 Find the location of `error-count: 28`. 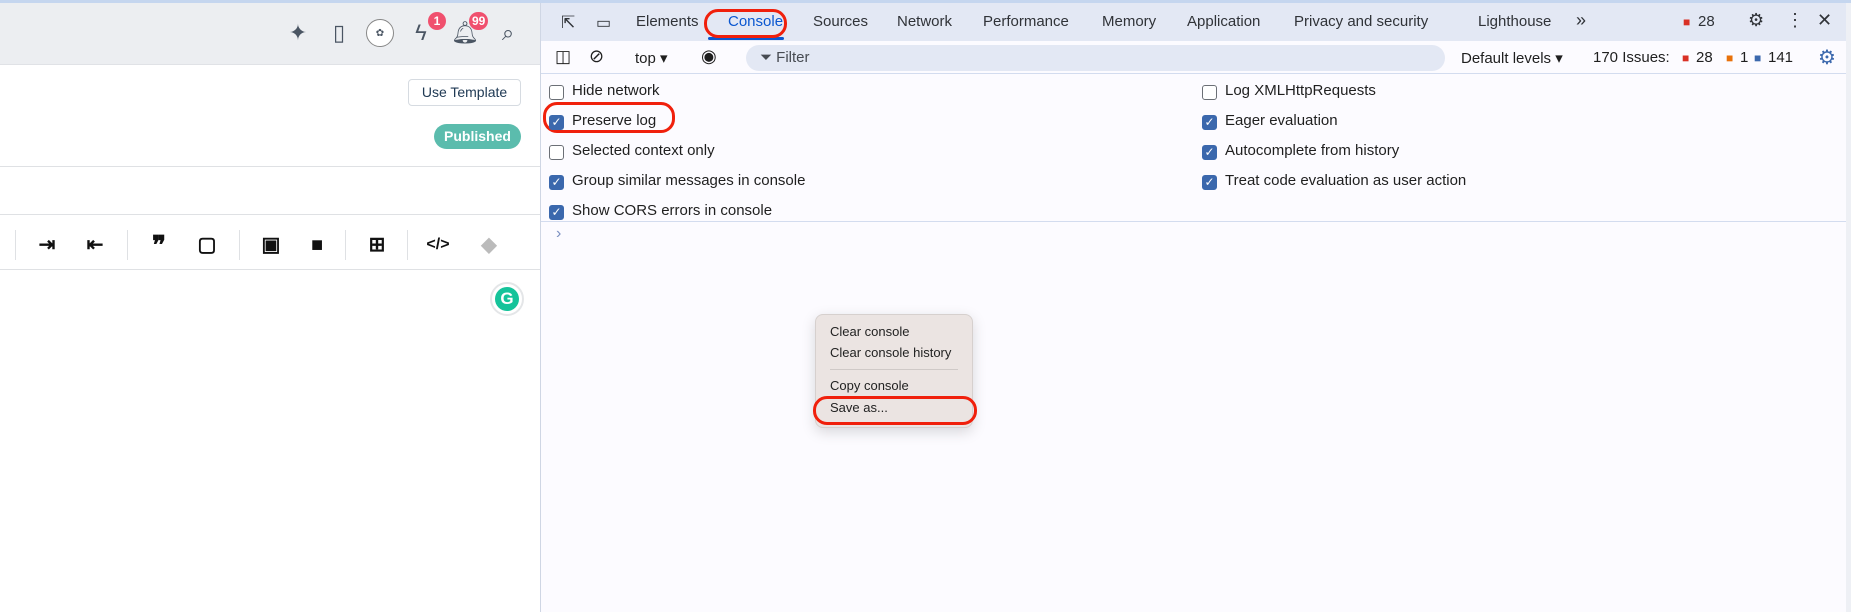

error-count: 28 is located at coordinates (1706, 21).